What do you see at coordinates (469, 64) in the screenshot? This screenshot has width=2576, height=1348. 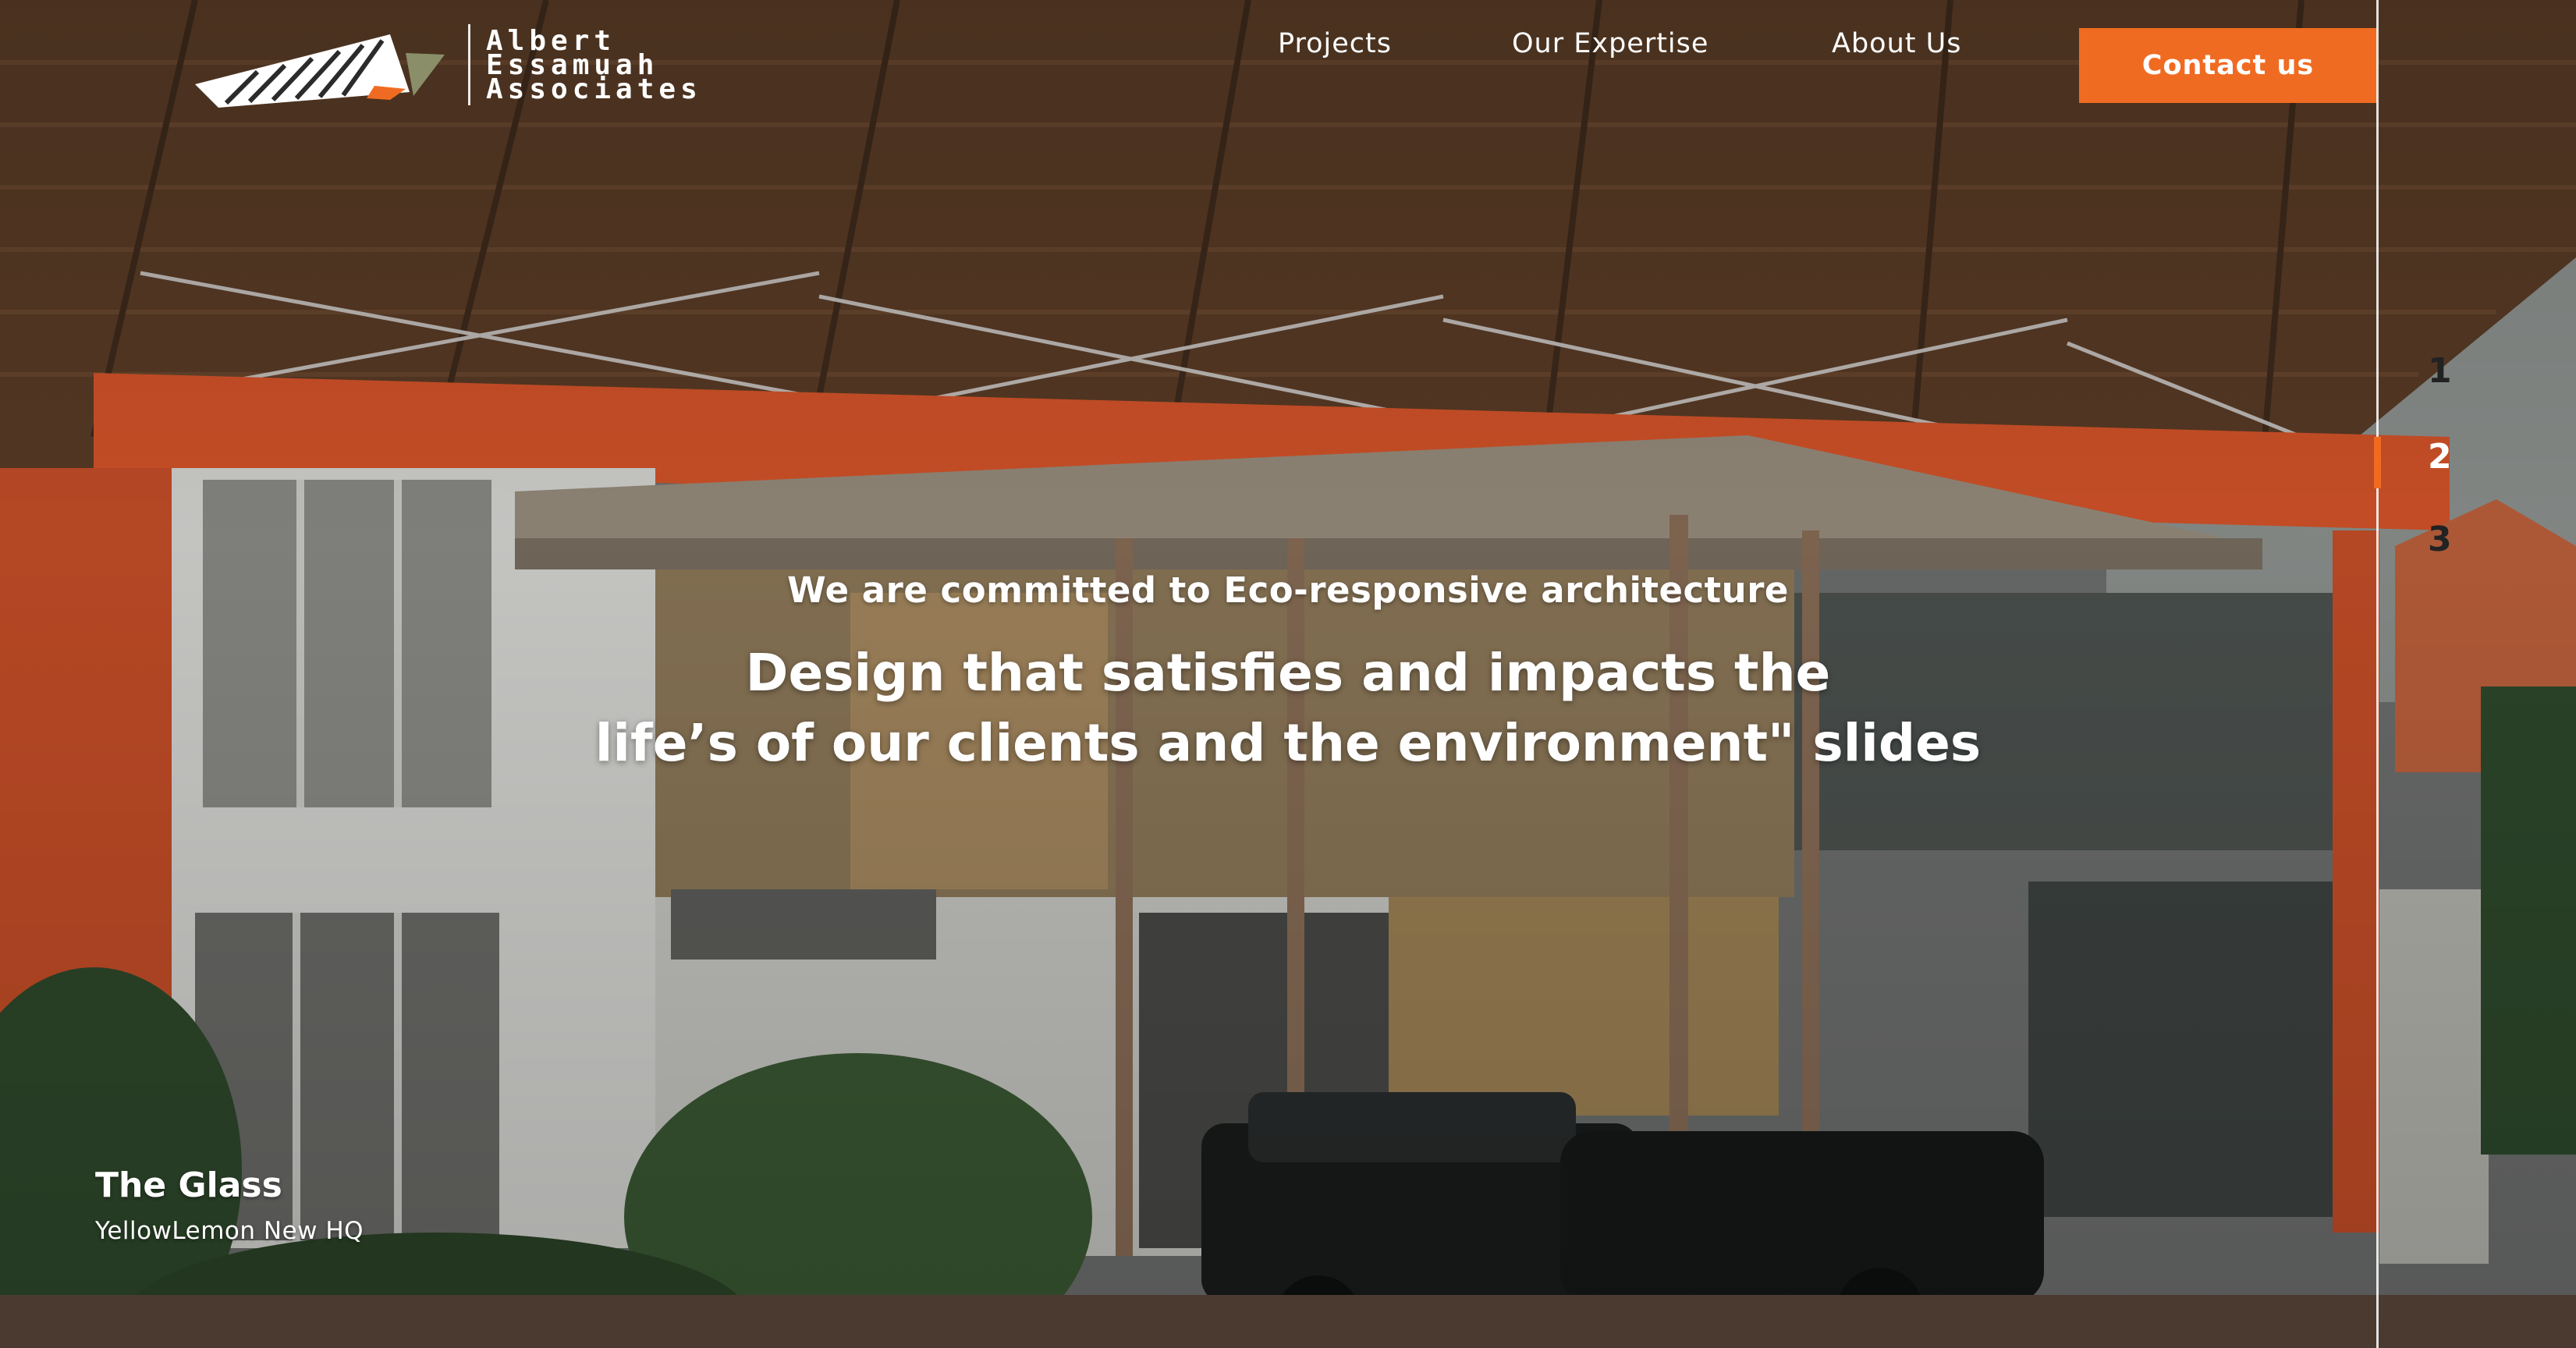 I see `logo-divider` at bounding box center [469, 64].